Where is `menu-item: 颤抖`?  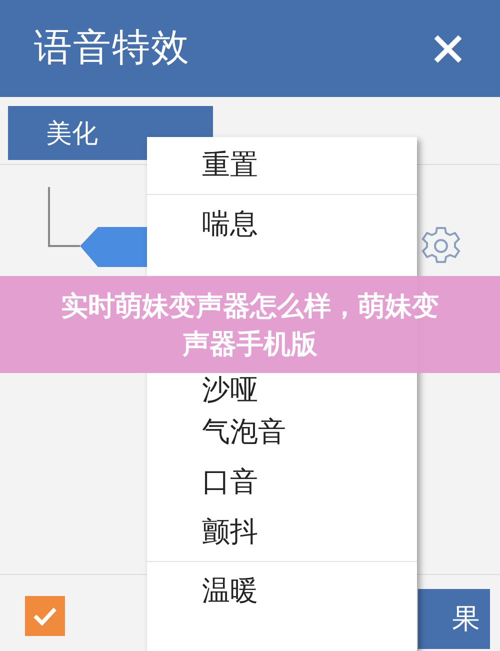
menu-item: 颤抖 is located at coordinates (282, 532).